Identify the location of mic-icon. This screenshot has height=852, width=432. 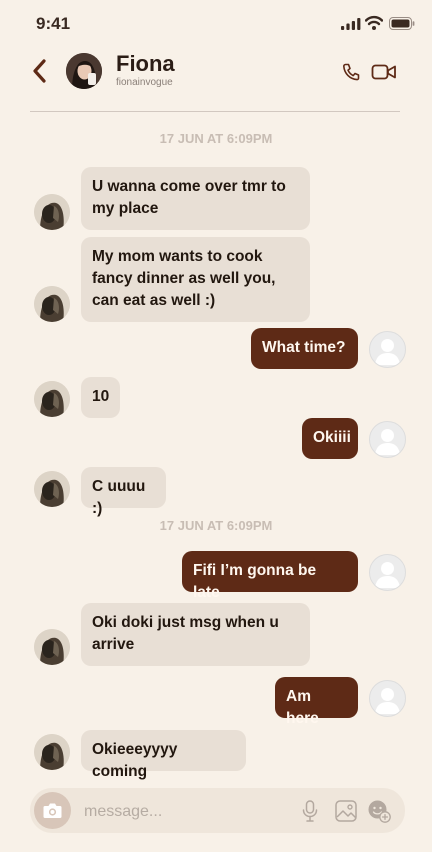
(310, 811).